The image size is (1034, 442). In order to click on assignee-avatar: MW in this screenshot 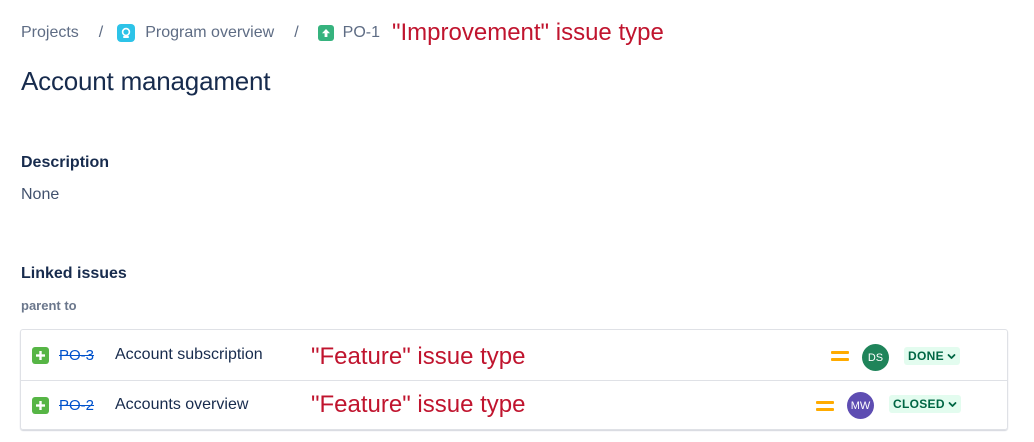, I will do `click(860, 405)`.